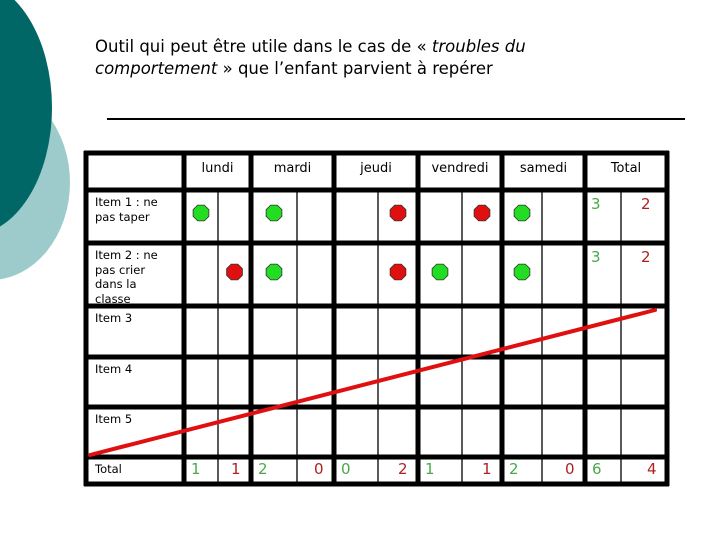 The width and height of the screenshot is (720, 540). Describe the element at coordinates (543, 168) in the screenshot. I see `column-header-samedi: samedi` at that location.